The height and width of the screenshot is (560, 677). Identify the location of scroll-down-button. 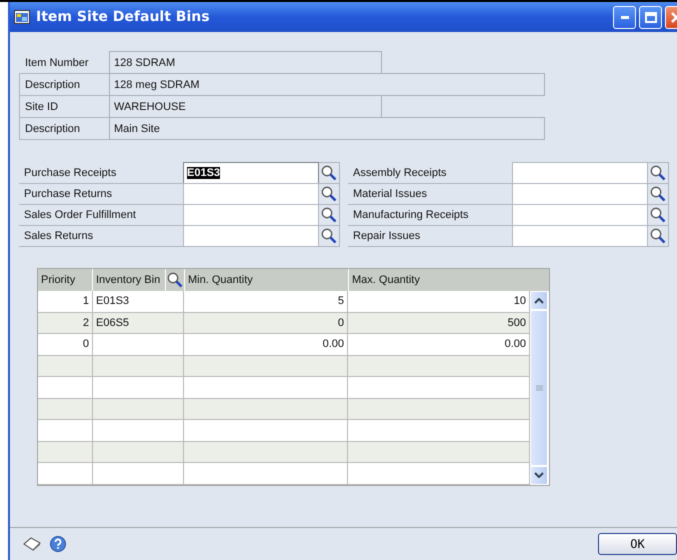
(539, 475).